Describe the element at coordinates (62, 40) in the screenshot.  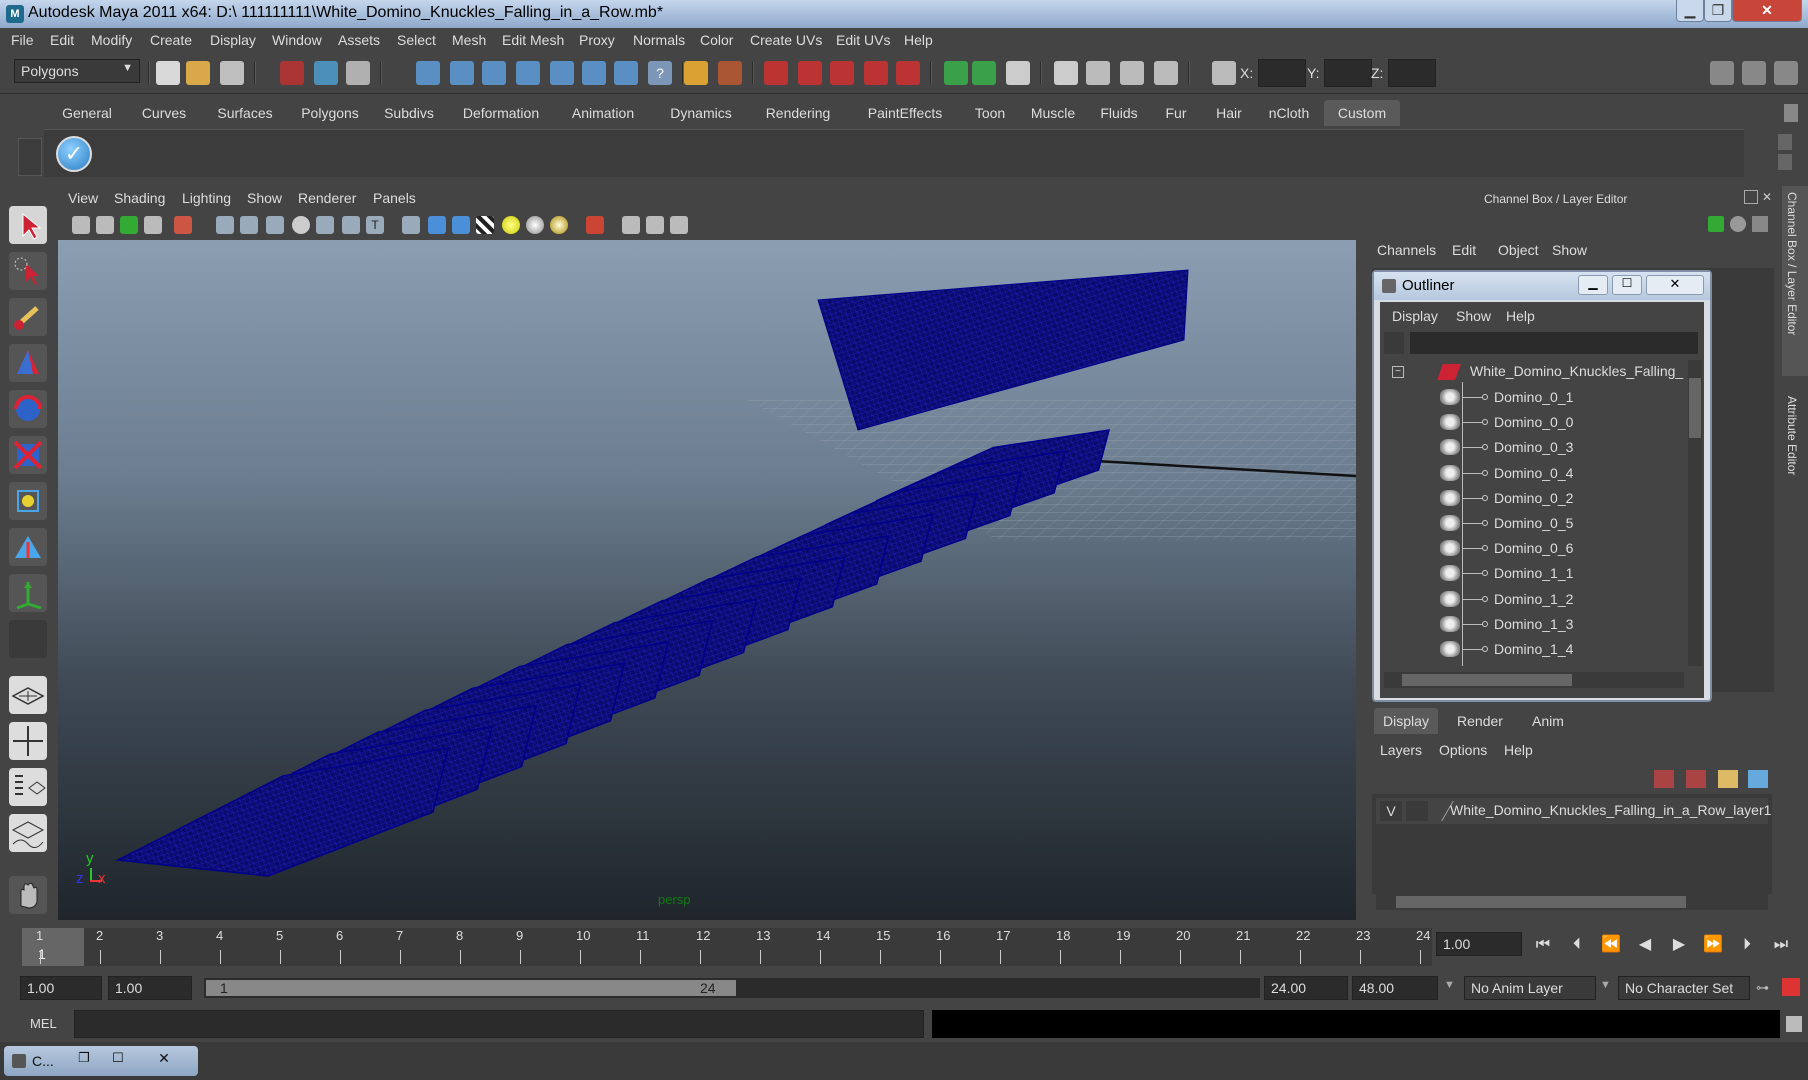
I see `menu-edit: Edit` at that location.